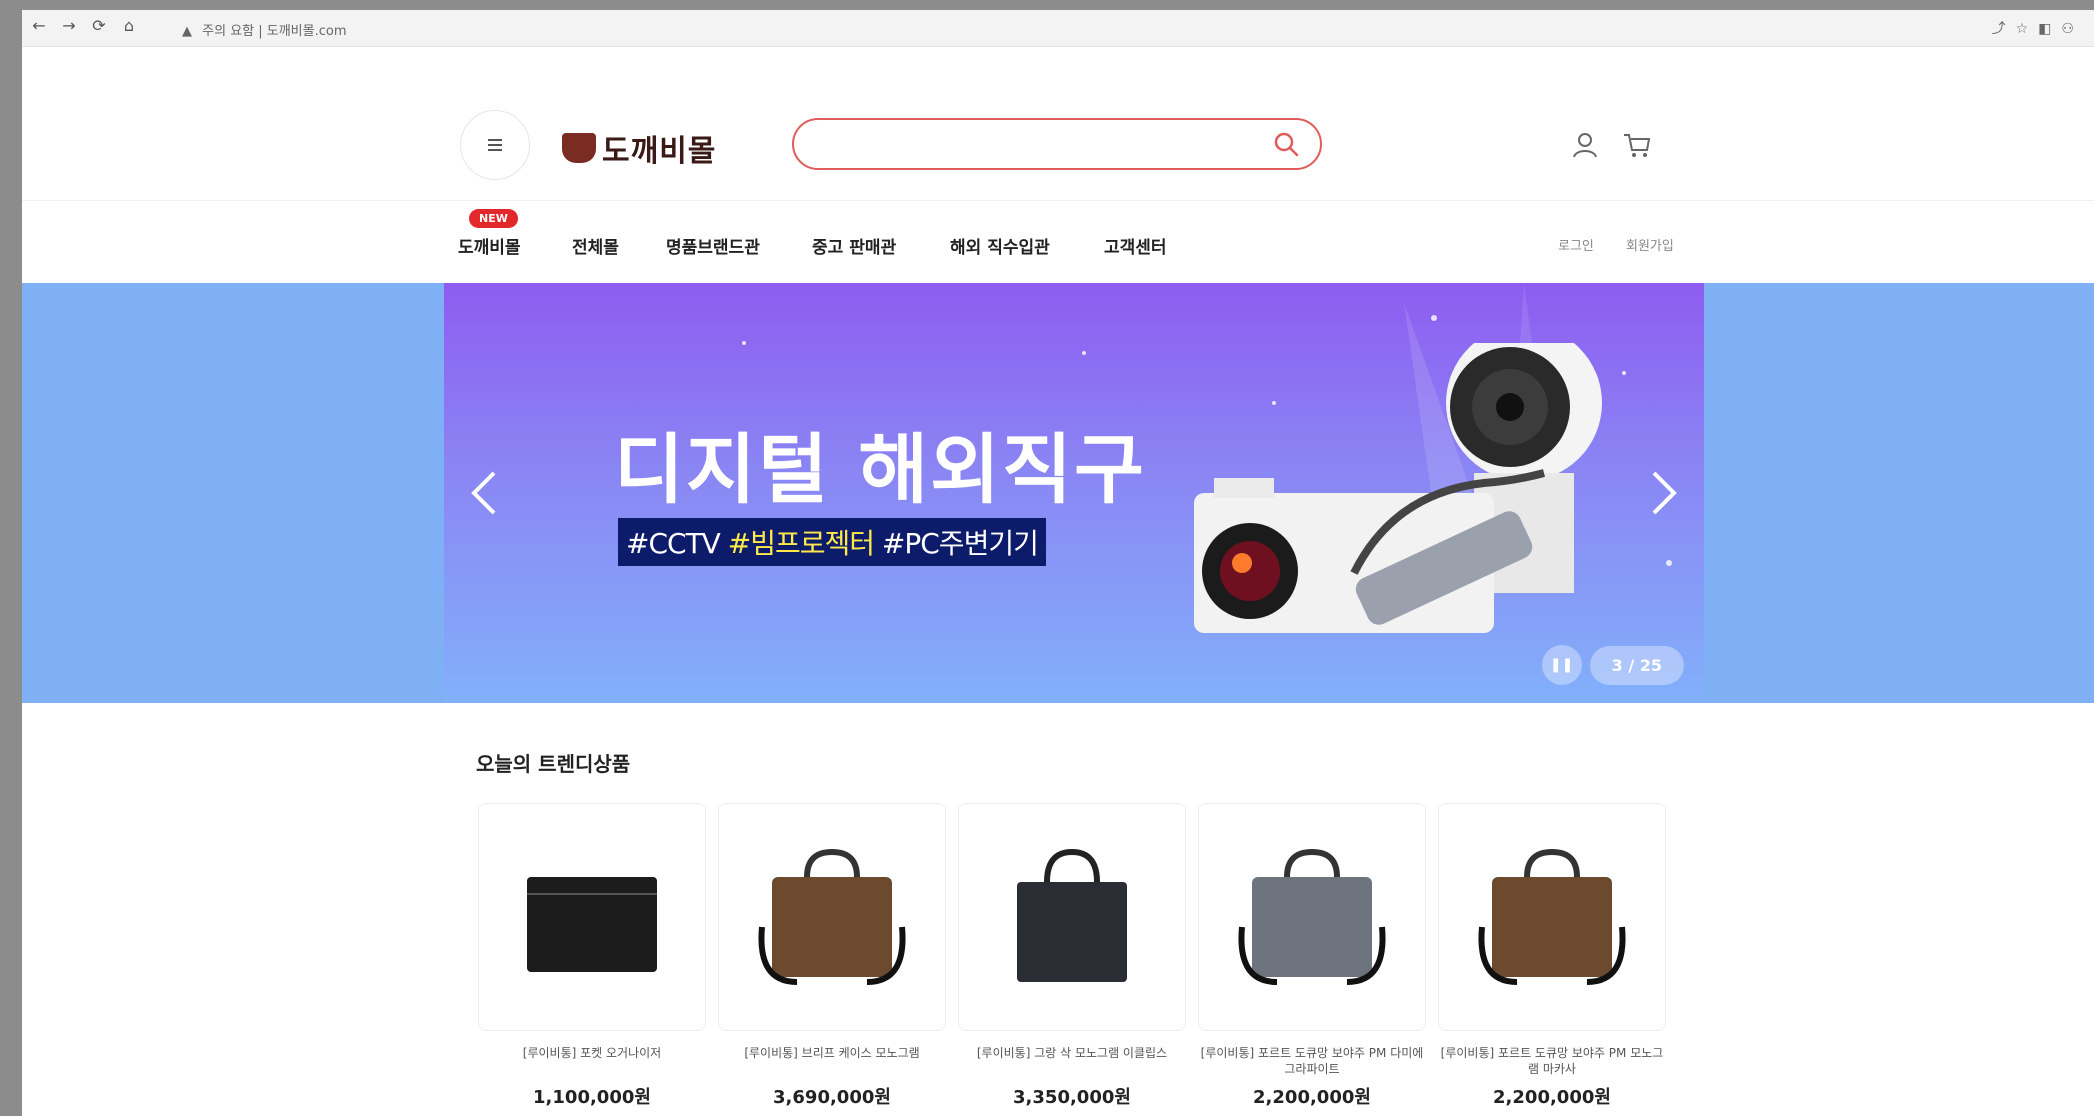  What do you see at coordinates (854, 245) in the screenshot?
I see `nav-item-used: 중고 판매관` at bounding box center [854, 245].